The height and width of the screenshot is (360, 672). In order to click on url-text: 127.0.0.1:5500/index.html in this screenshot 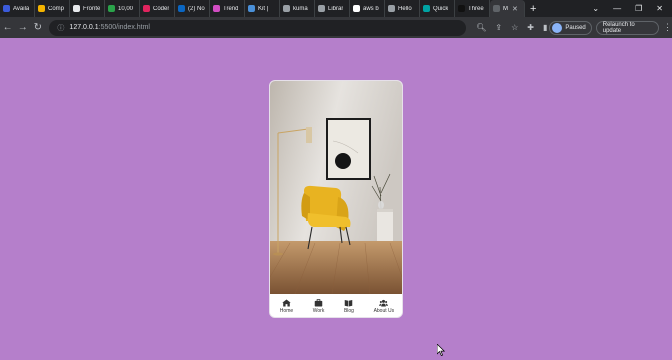, I will do `click(109, 27)`.